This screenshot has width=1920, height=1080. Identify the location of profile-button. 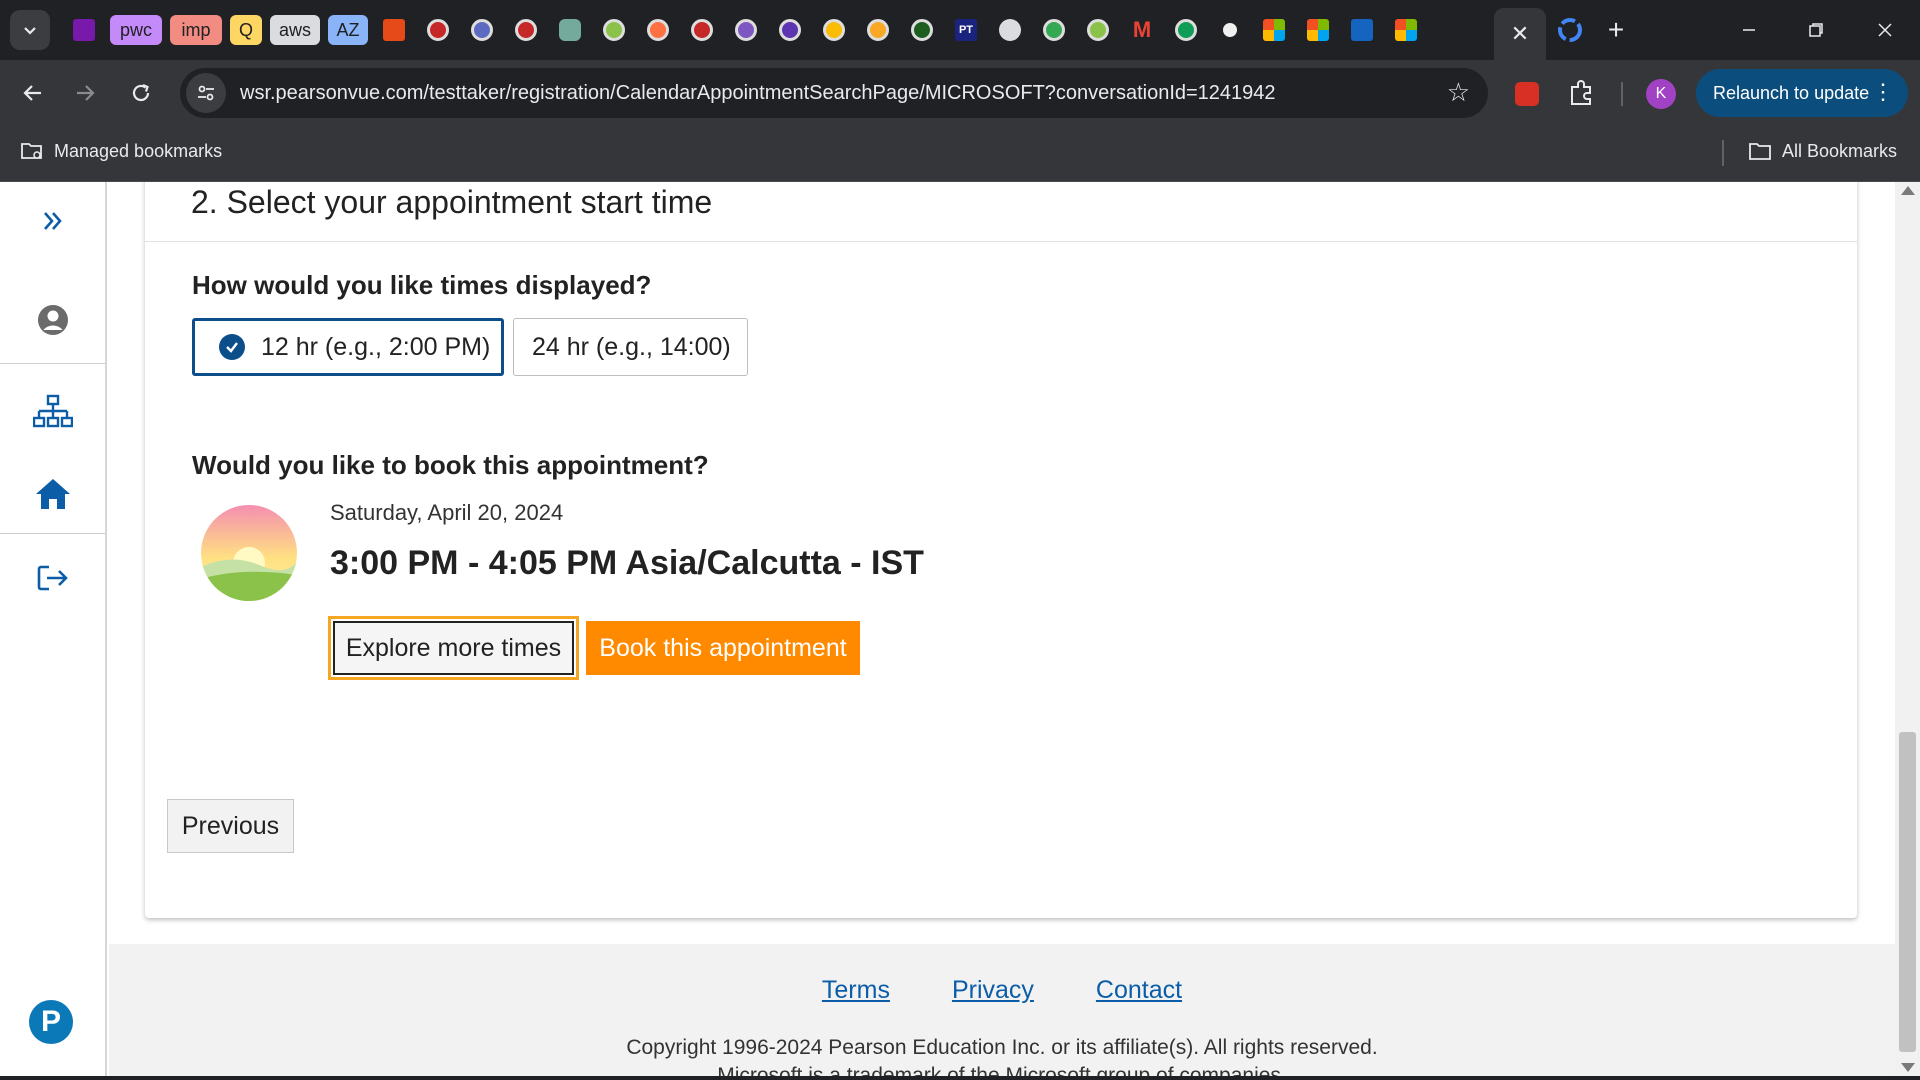
(52, 320).